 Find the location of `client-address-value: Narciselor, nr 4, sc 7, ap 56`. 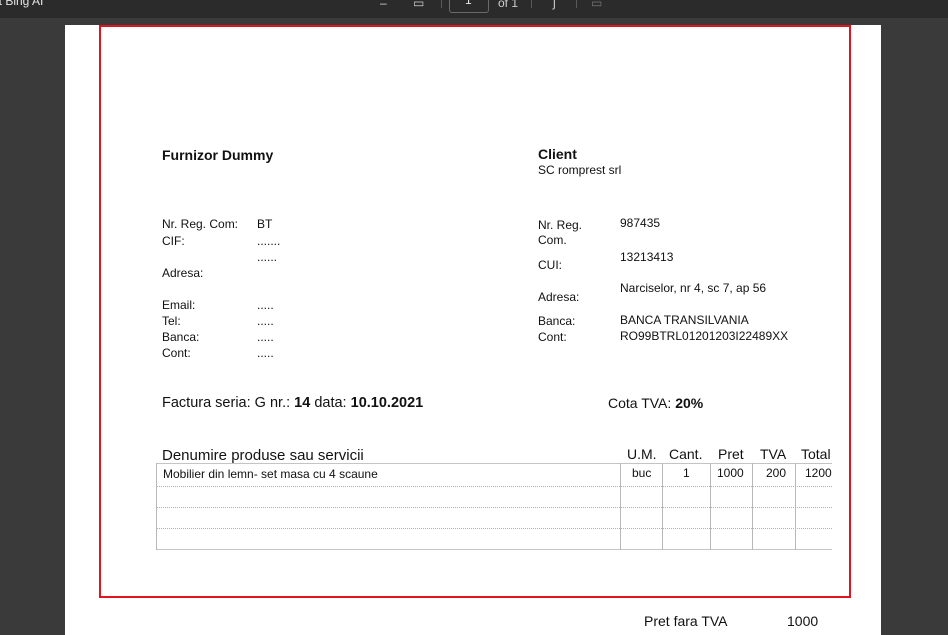

client-address-value: Narciselor, nr 4, sc 7, ap 56 is located at coordinates (693, 288).